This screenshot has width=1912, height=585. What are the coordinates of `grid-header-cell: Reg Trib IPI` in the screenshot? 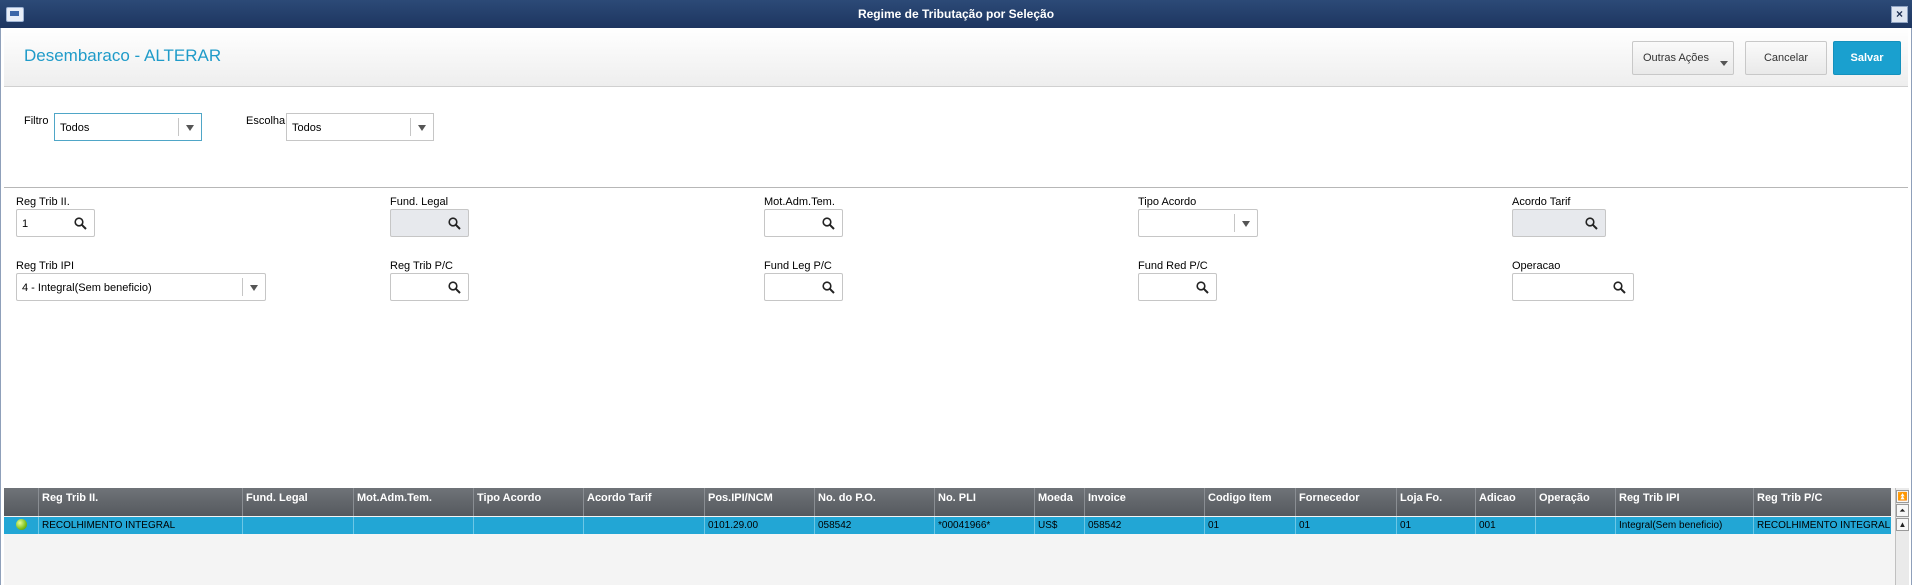 It's located at (1684, 502).